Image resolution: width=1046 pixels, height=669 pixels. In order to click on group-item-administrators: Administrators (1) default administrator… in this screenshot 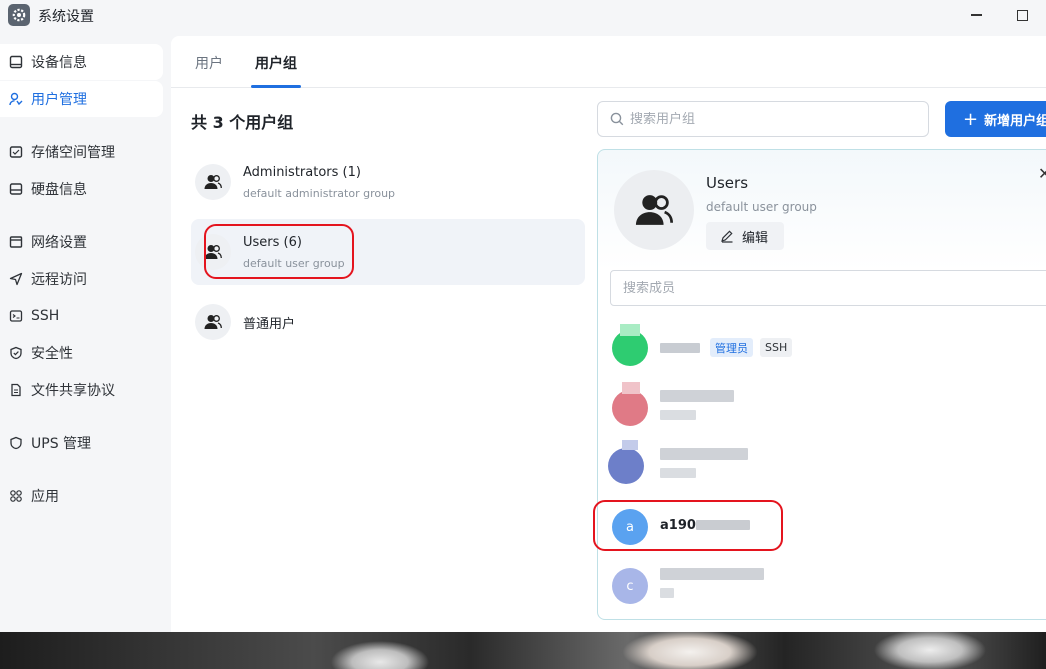, I will do `click(388, 182)`.